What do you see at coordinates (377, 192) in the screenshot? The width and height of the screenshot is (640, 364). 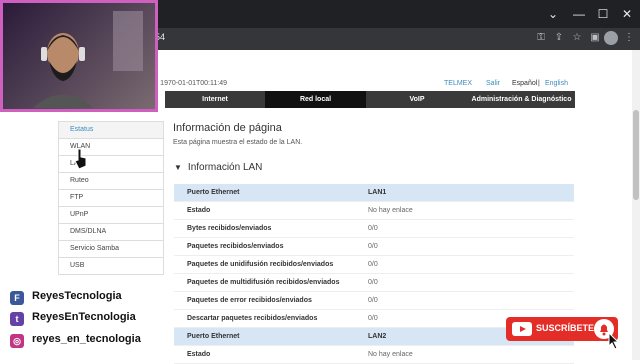 I see `table-value: LAN1` at bounding box center [377, 192].